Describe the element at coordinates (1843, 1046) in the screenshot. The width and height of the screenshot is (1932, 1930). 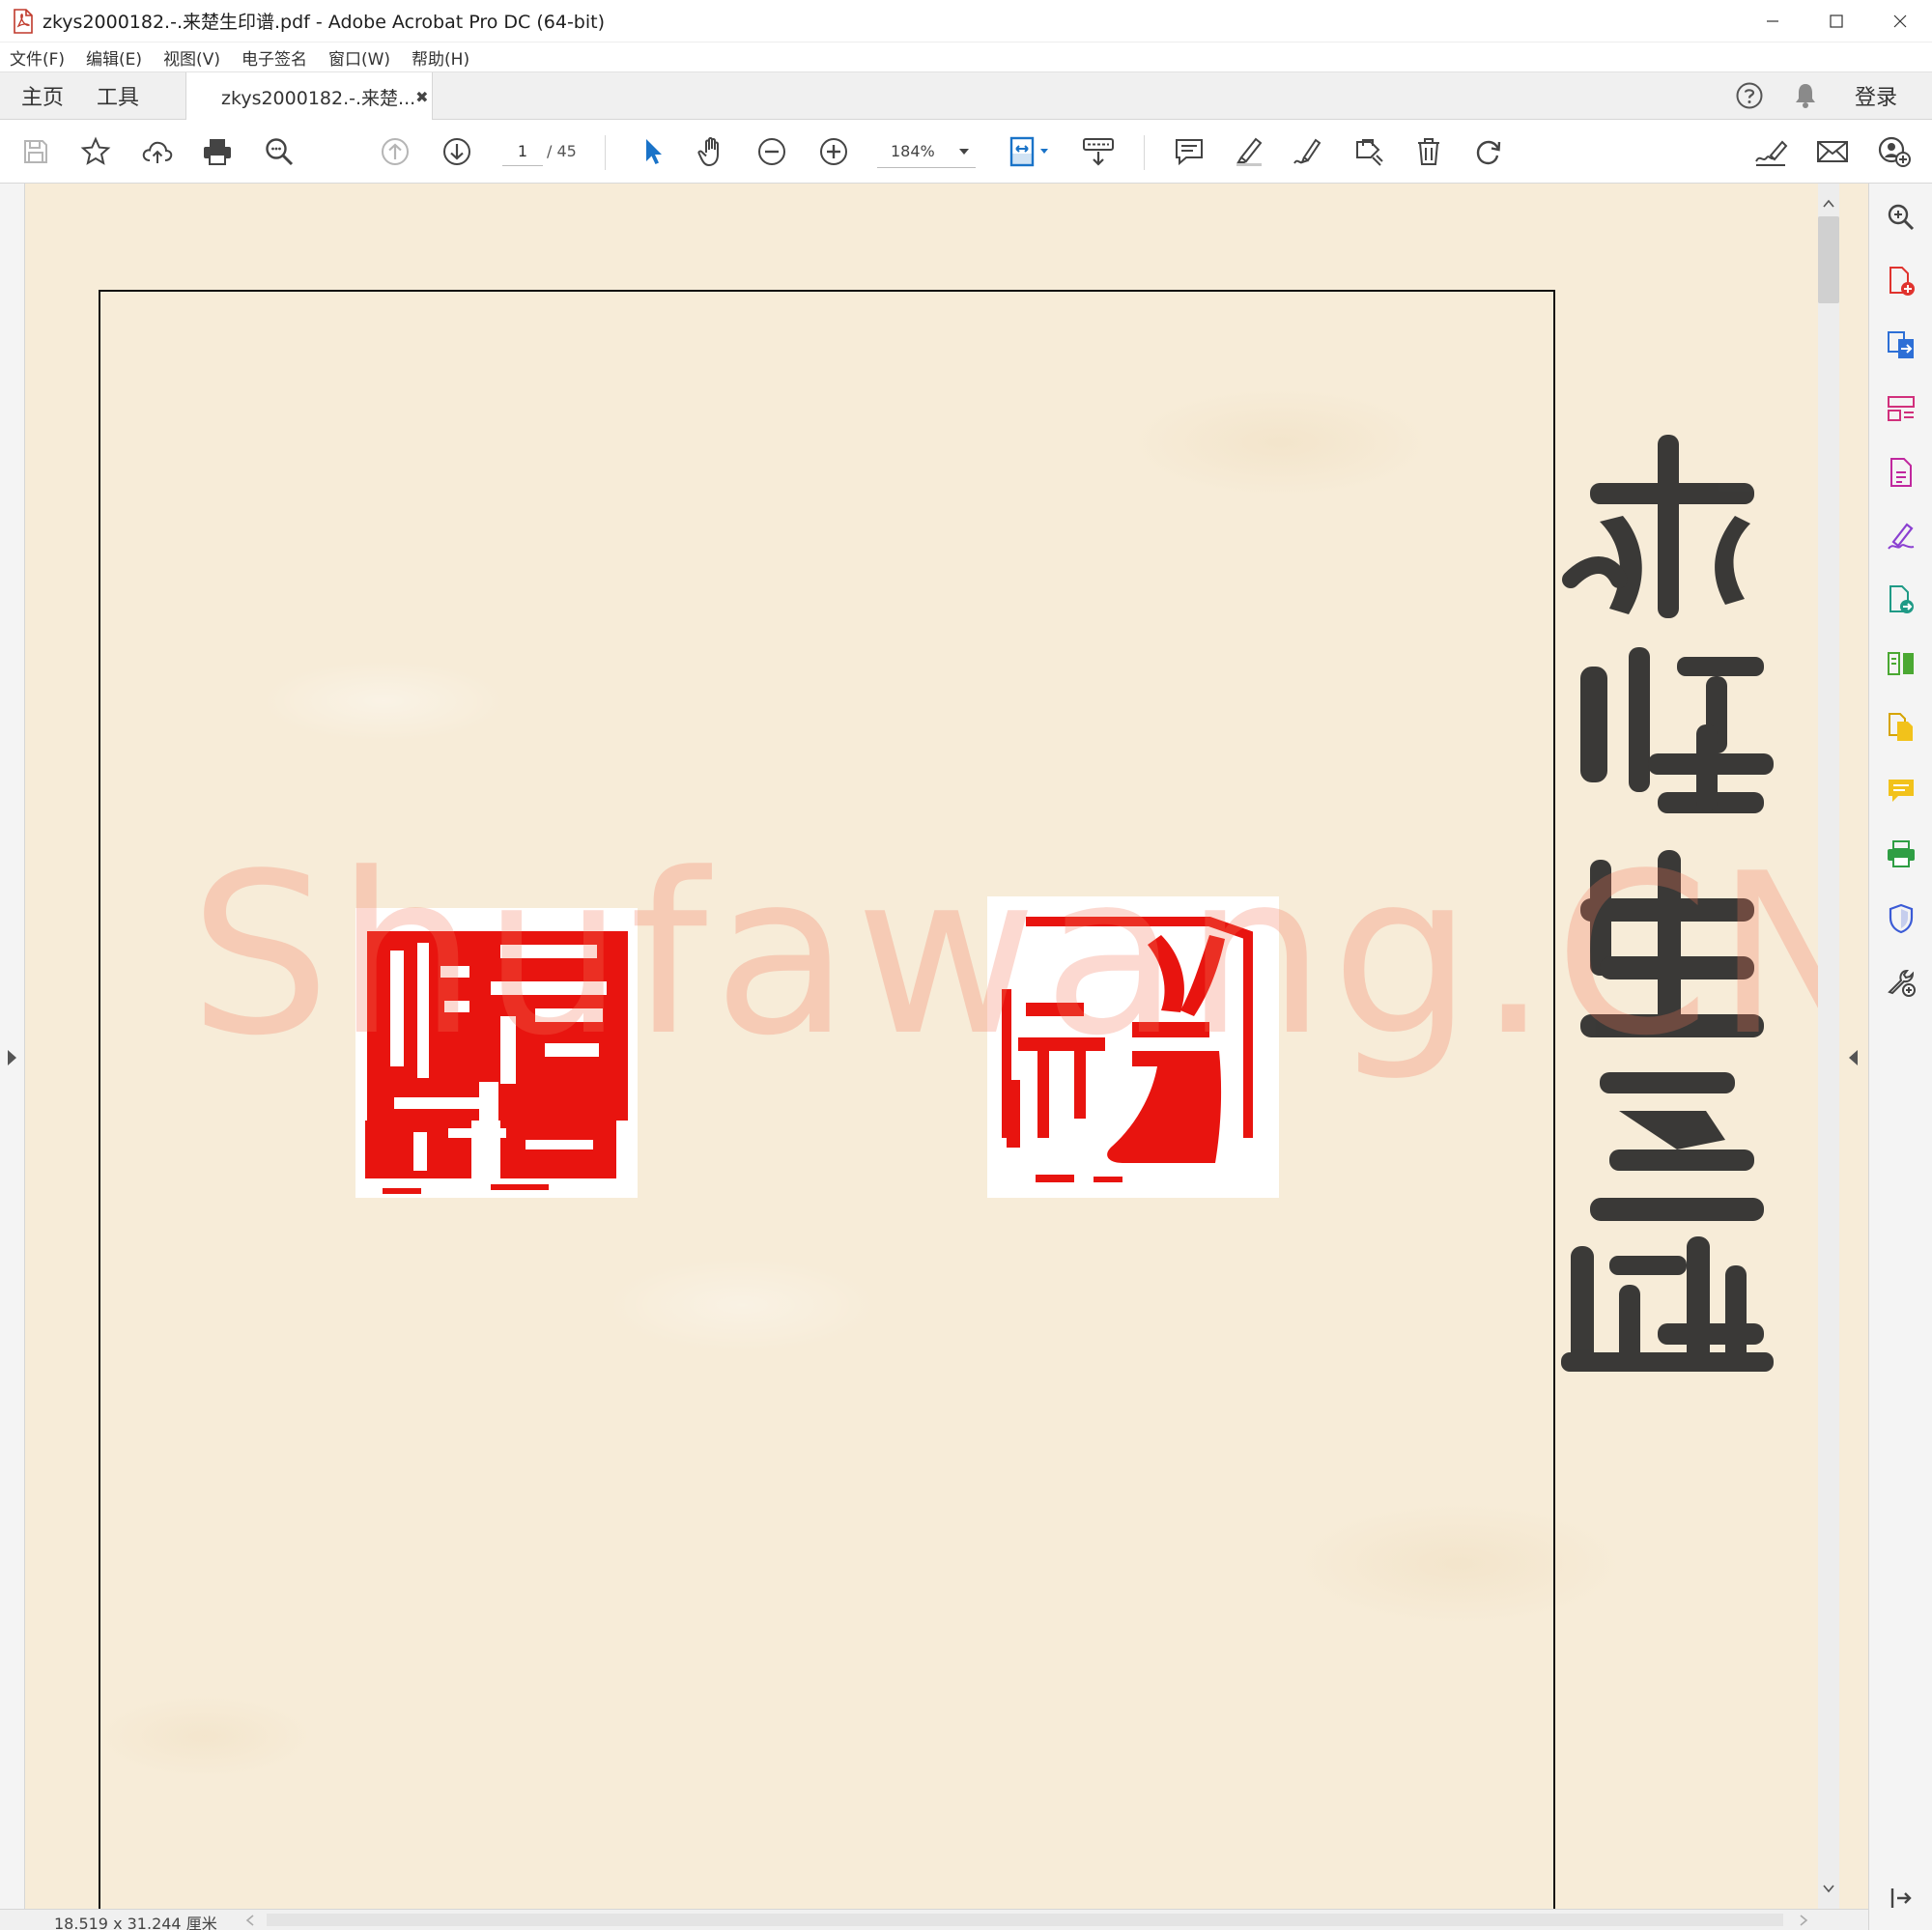
I see `vertical-scrollbar` at that location.